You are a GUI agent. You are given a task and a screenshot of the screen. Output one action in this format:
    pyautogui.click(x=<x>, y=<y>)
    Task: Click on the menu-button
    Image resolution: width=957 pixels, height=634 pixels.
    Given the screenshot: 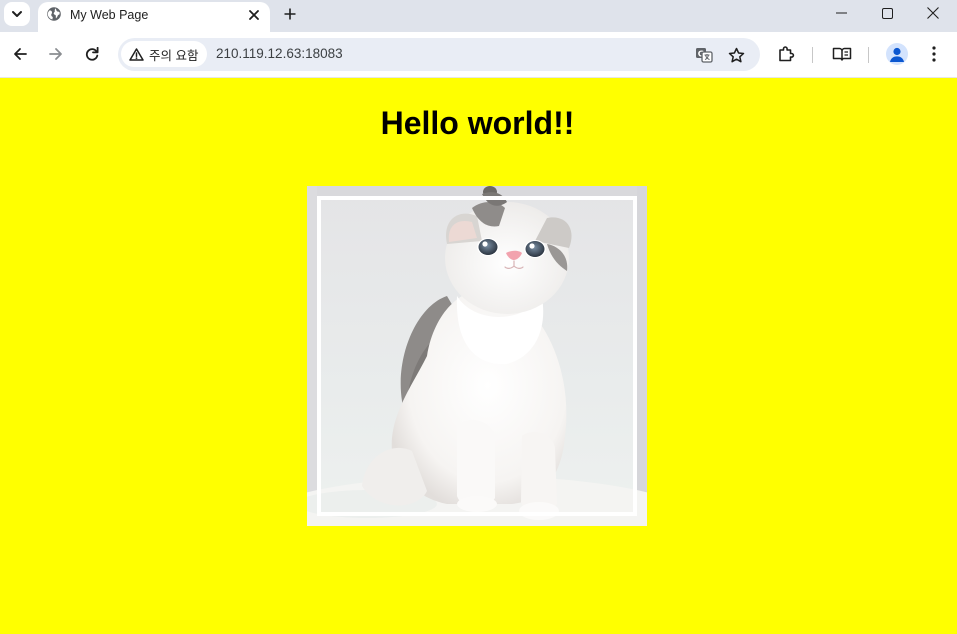 What is the action you would take?
    pyautogui.click(x=934, y=54)
    